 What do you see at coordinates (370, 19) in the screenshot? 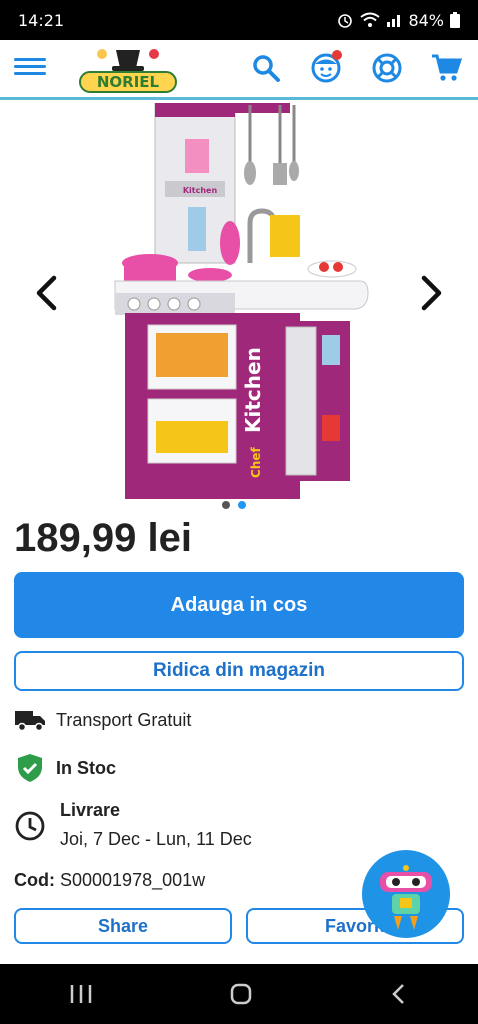
I see `wifi-icon` at bounding box center [370, 19].